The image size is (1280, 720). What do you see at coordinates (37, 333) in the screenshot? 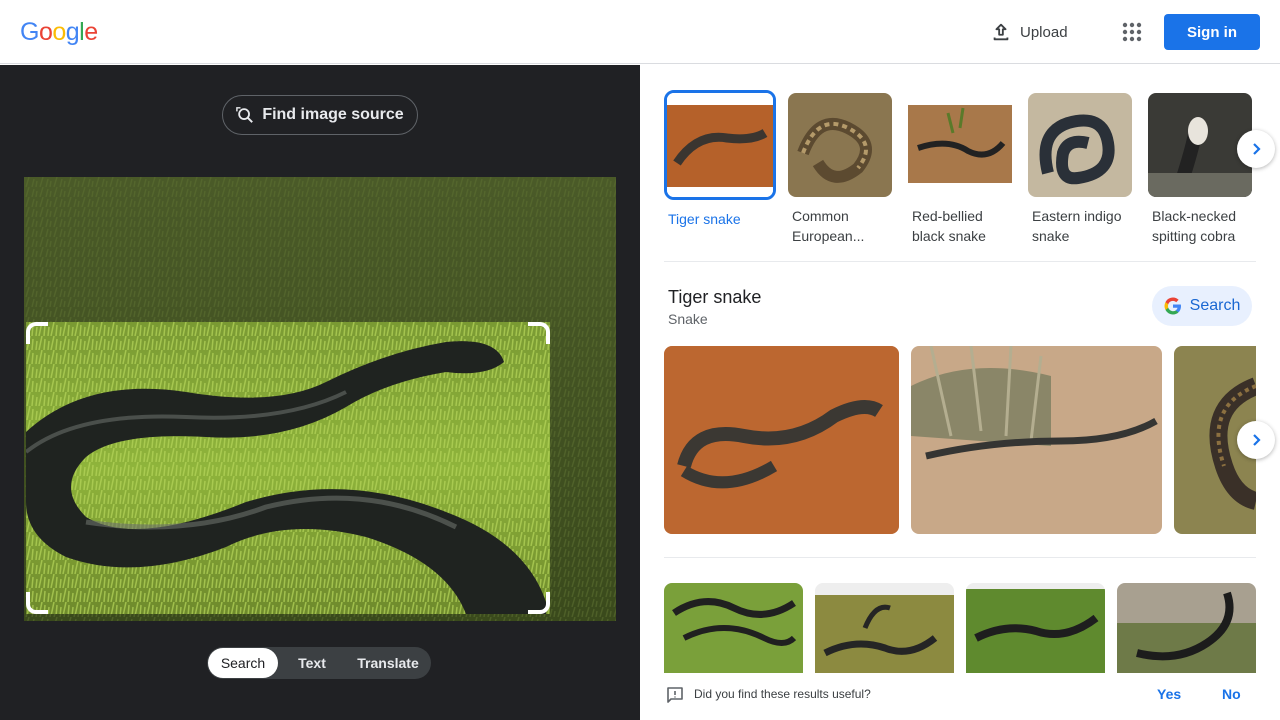
I see `crop-corner-top-left` at bounding box center [37, 333].